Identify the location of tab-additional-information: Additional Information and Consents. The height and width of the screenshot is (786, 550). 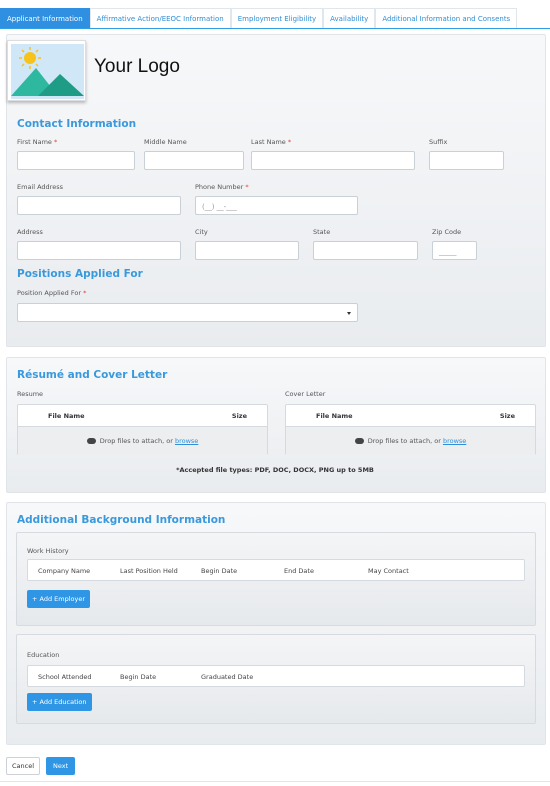
(446, 18).